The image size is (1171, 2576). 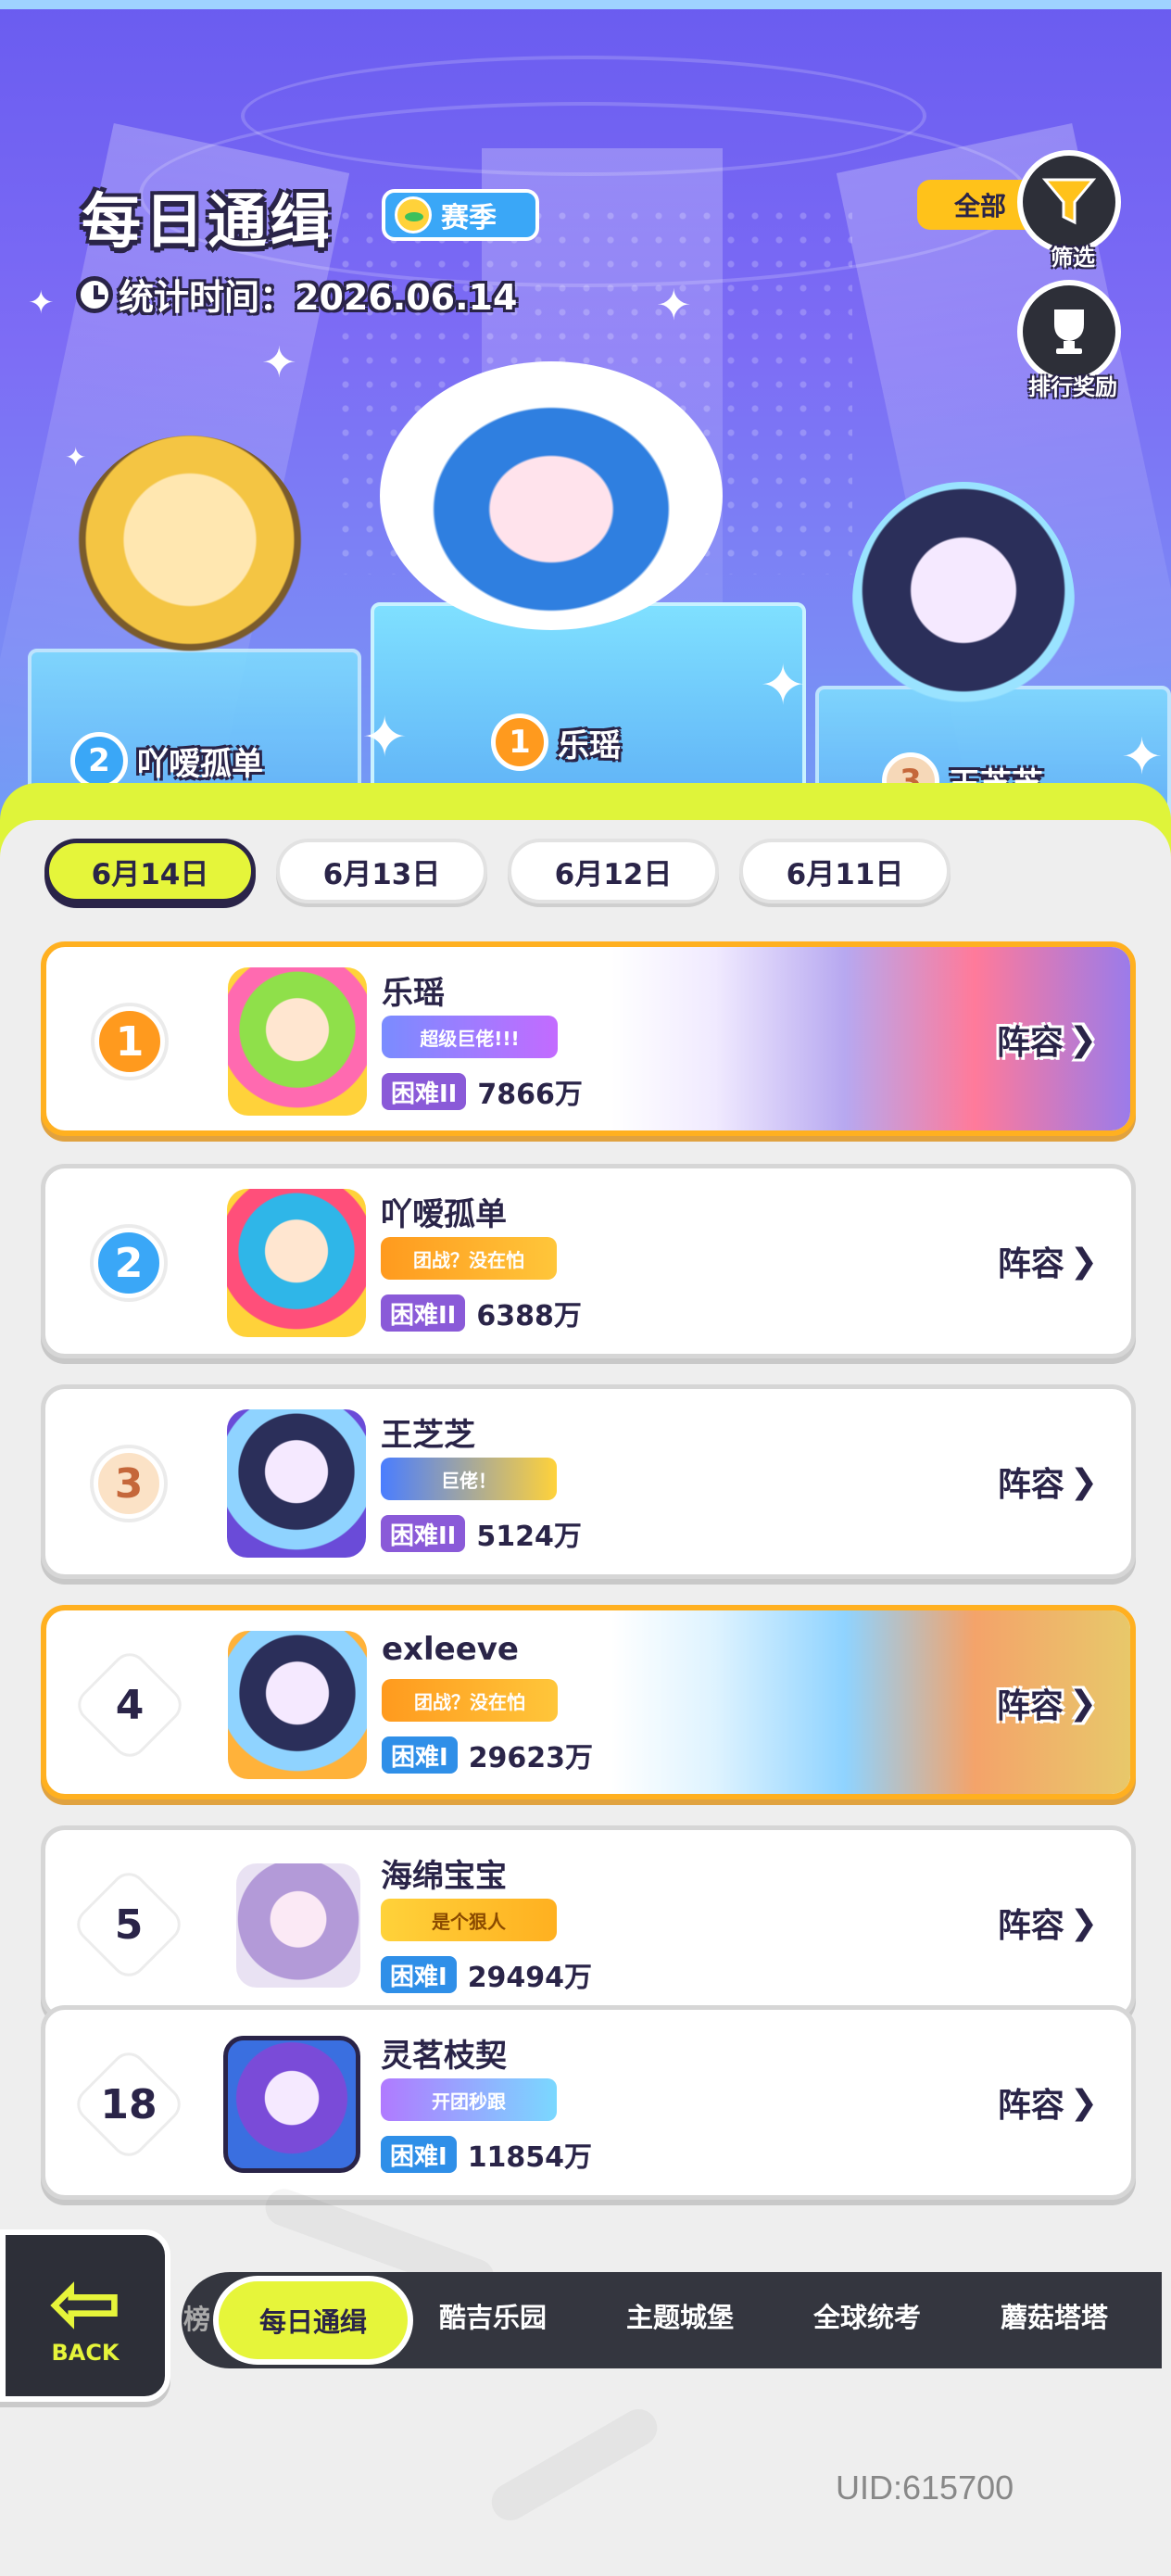 I want to click on bg-decoration, so click(x=575, y=2465).